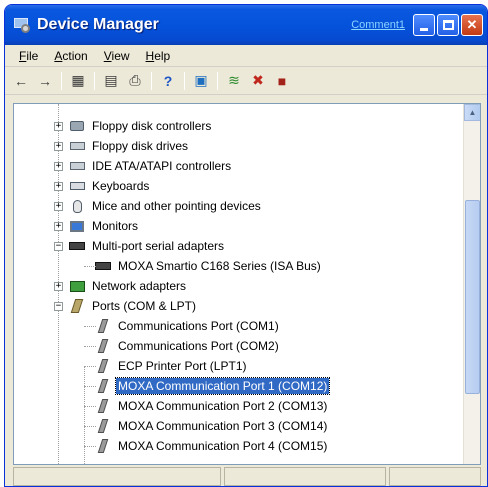 This screenshot has height=487, width=488. What do you see at coordinates (201, 81) in the screenshot?
I see `scan-hardware-icon: ▣` at bounding box center [201, 81].